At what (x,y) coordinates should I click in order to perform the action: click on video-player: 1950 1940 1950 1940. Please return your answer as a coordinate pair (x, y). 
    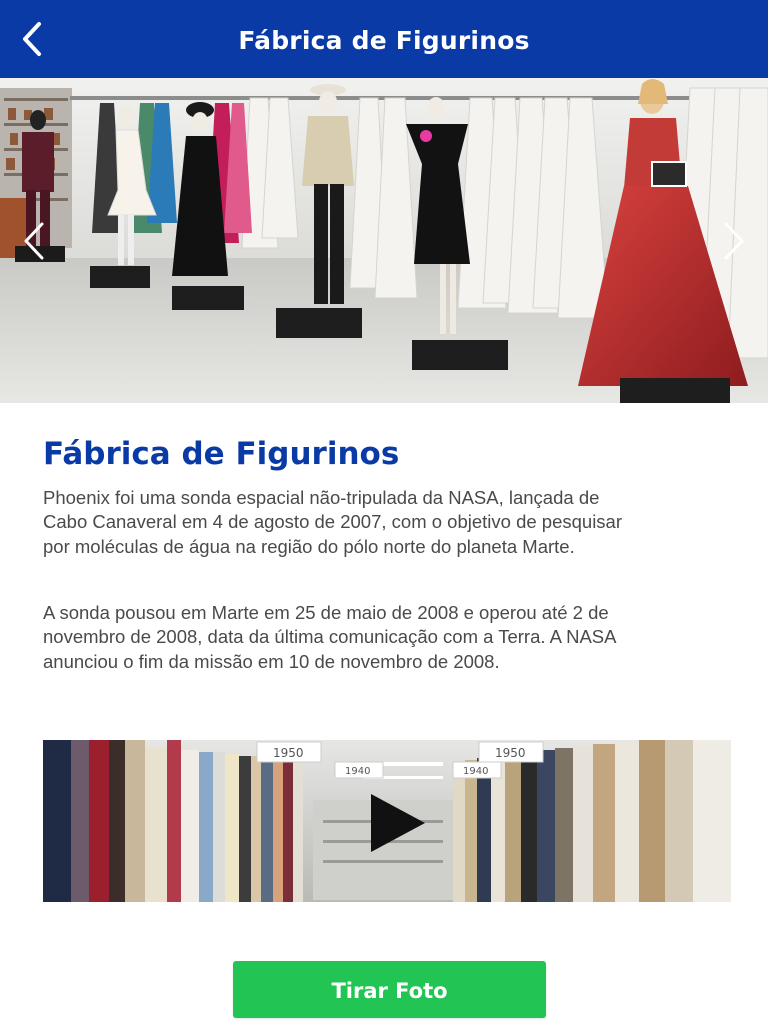
    Looking at the image, I should click on (387, 821).